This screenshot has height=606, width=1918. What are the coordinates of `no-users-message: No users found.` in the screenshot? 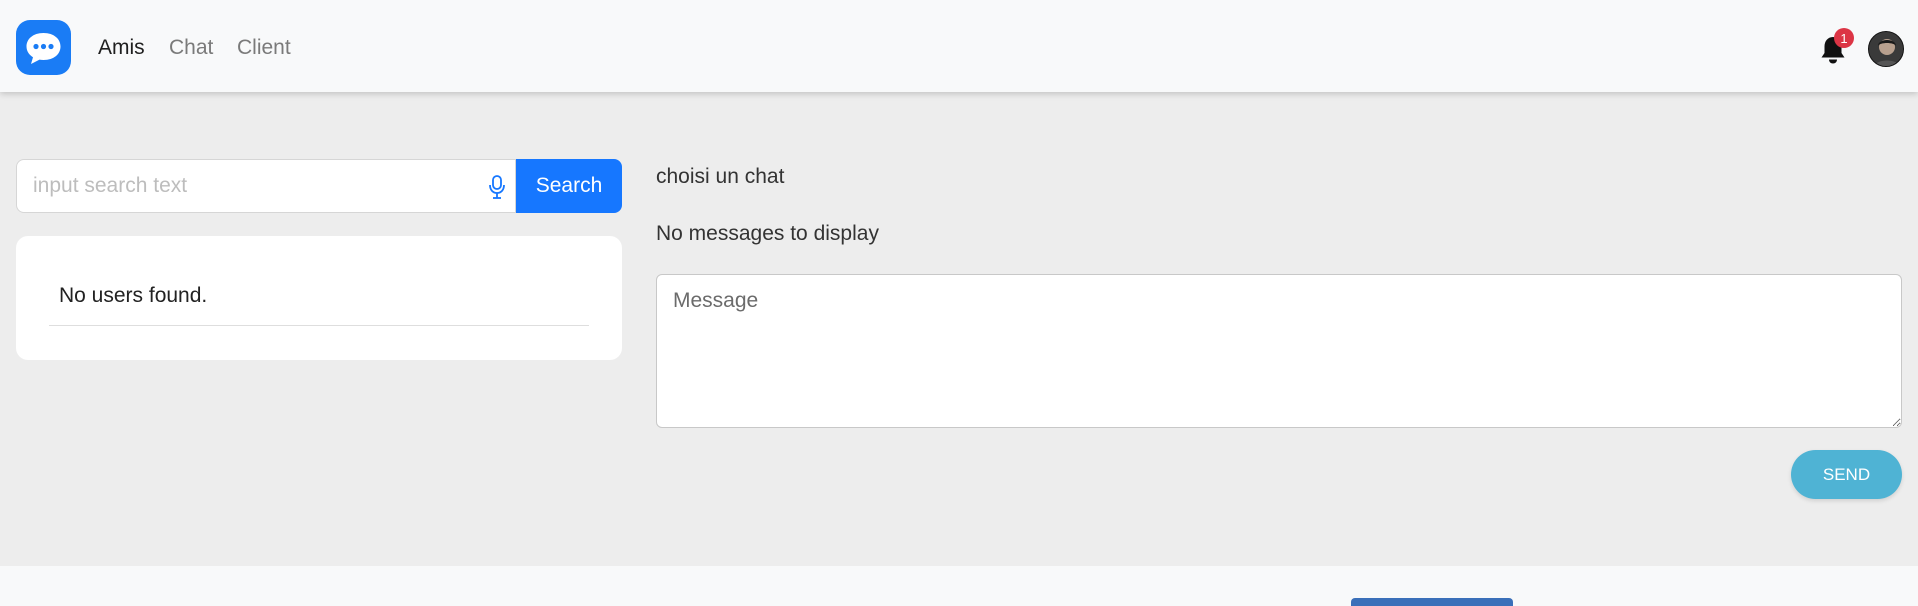 It's located at (133, 295).